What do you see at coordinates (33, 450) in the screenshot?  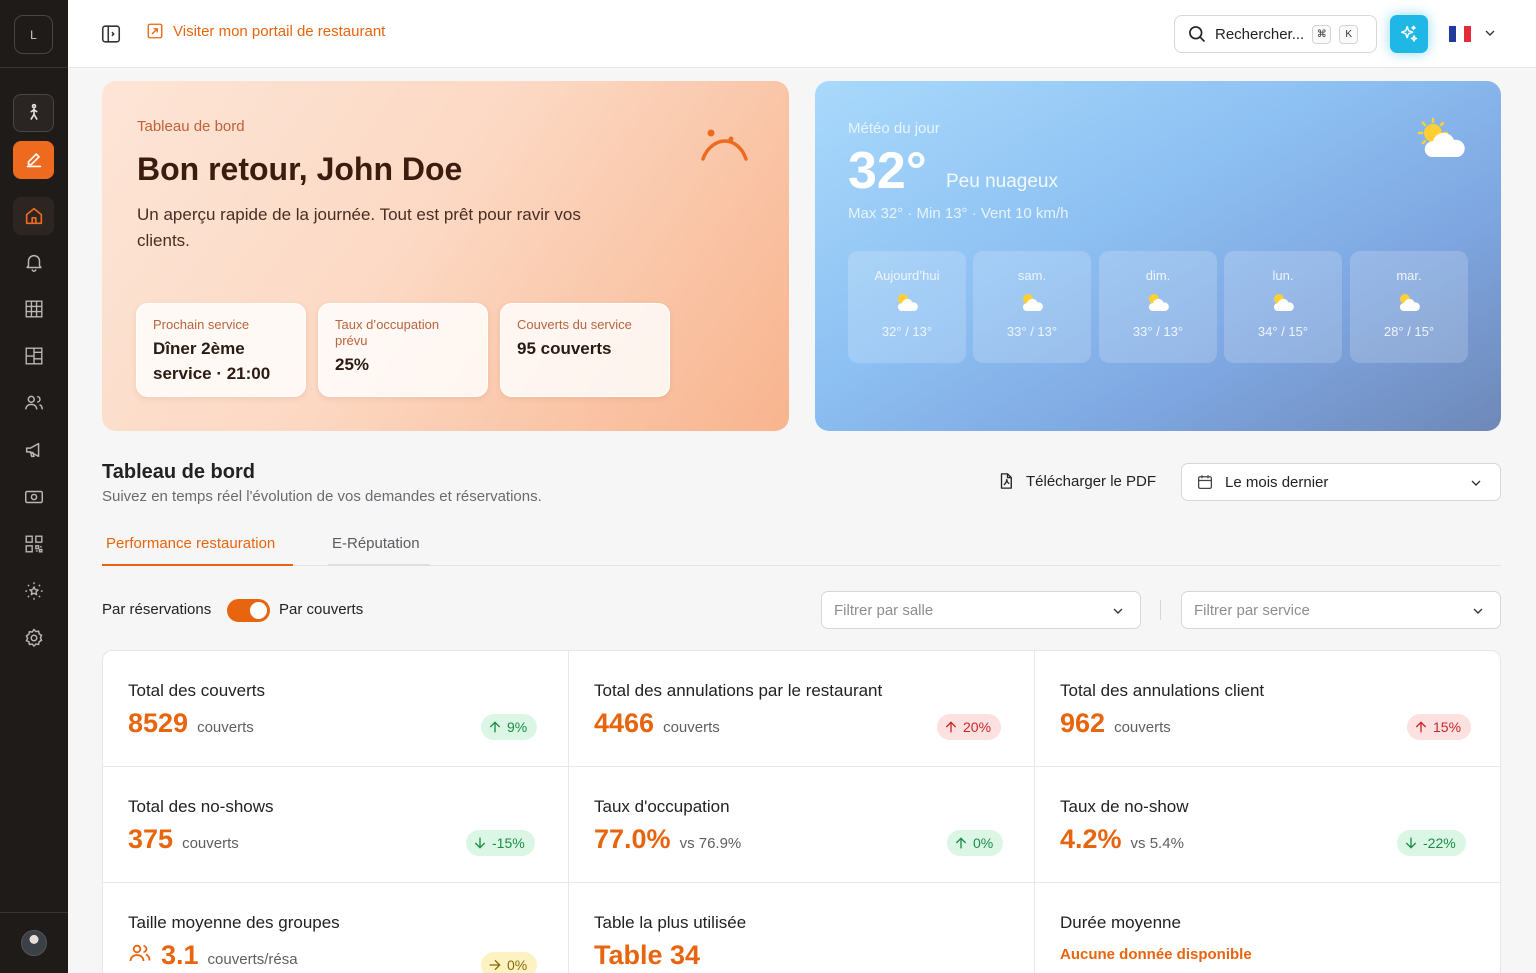 I see `sidebar-item-marketing` at bounding box center [33, 450].